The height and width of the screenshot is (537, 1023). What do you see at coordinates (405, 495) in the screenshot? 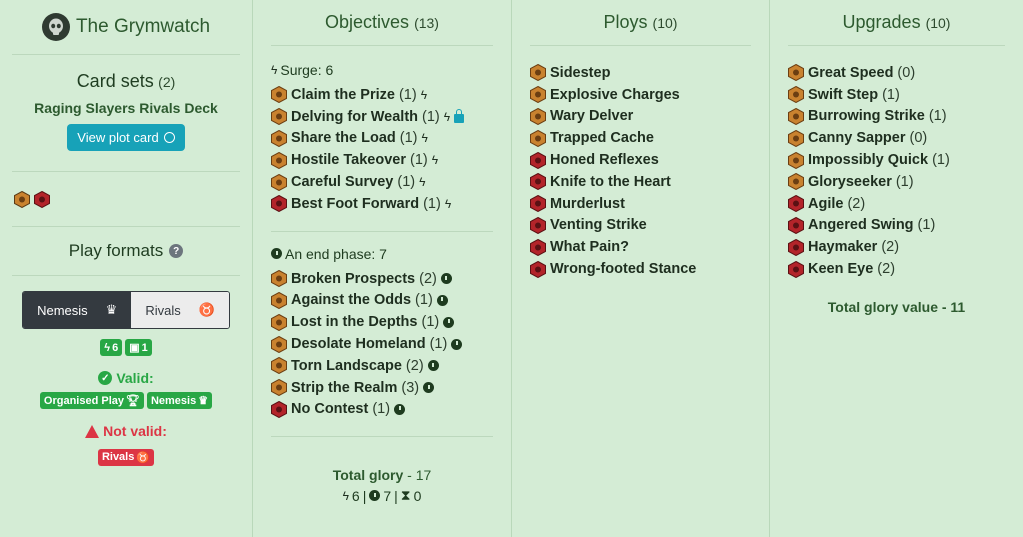
I see `hourglass-icon: ⧗` at bounding box center [405, 495].